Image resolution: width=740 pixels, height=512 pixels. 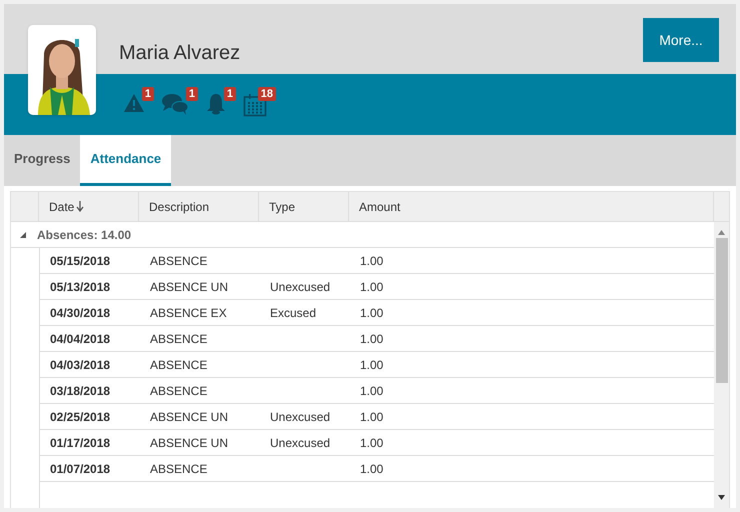 I want to click on table-cell-text: 03/18/2018, so click(x=80, y=391).